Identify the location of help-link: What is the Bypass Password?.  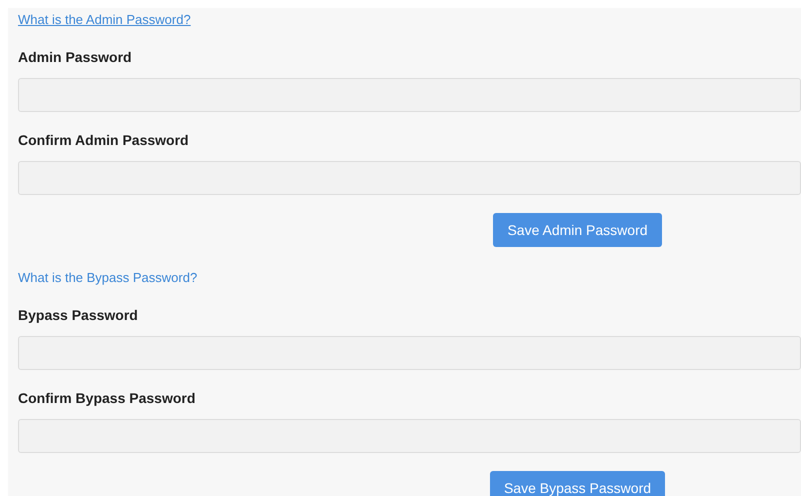
(108, 278).